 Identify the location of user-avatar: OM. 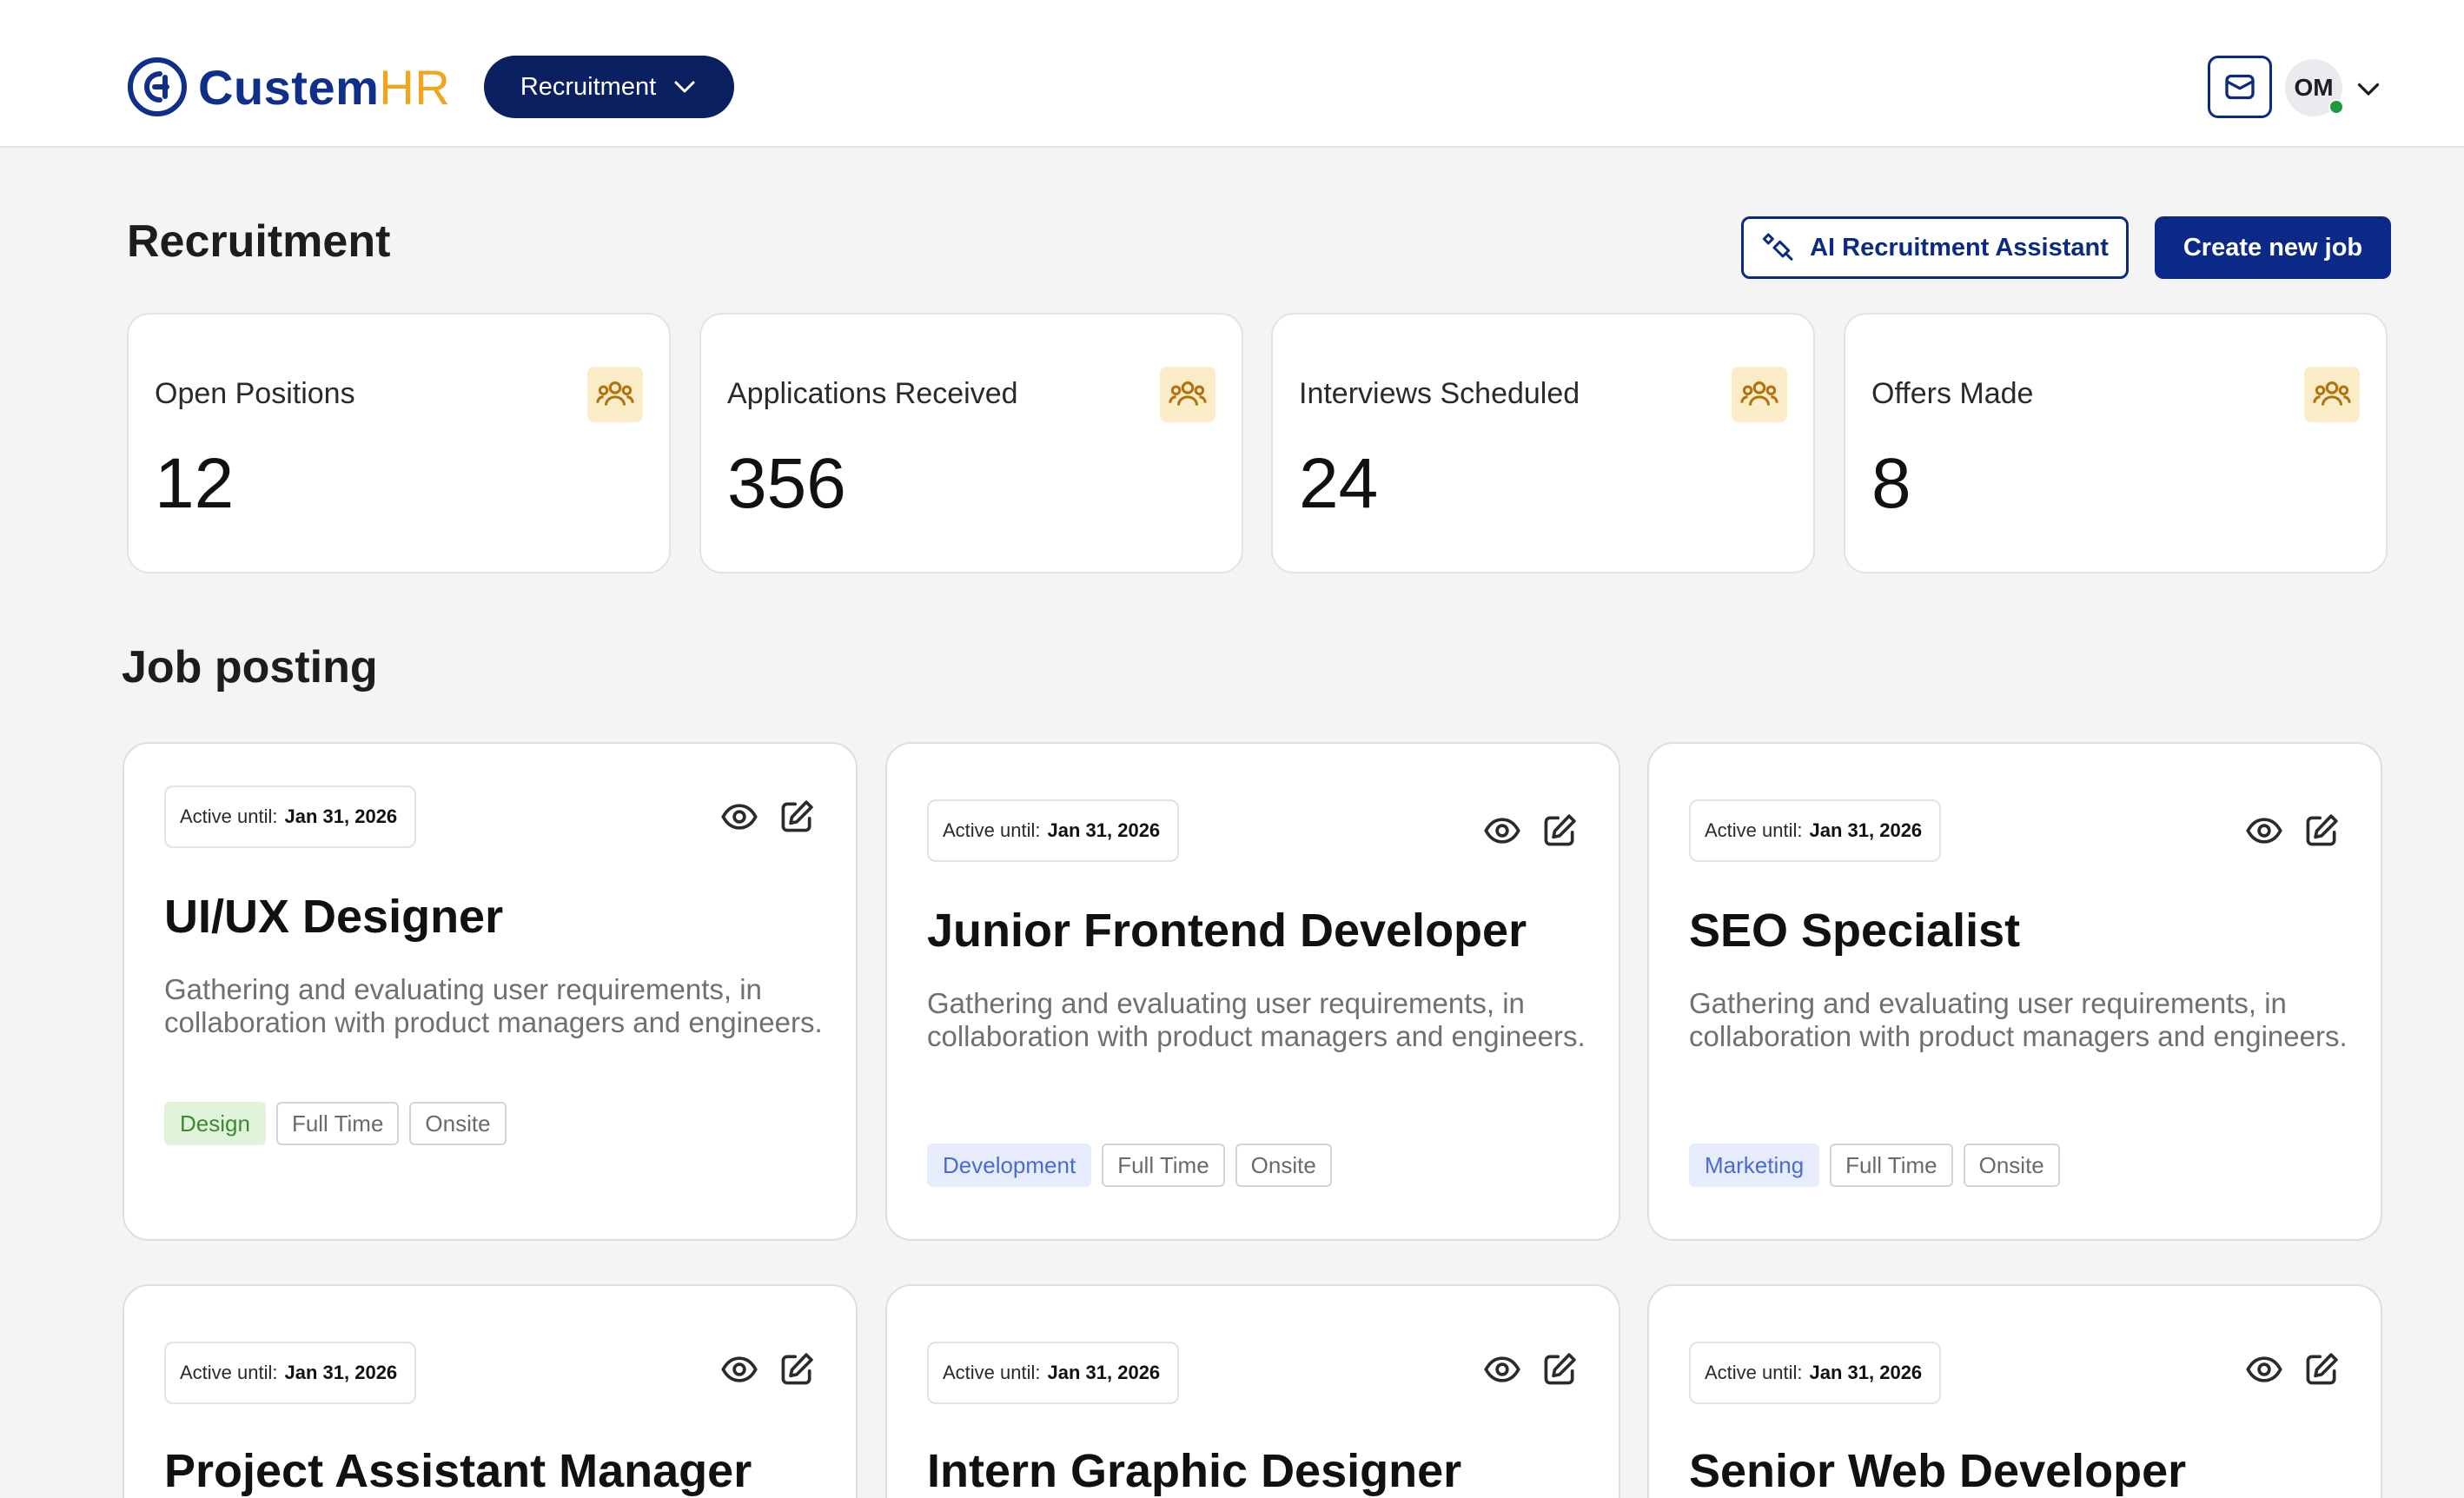
(2314, 87).